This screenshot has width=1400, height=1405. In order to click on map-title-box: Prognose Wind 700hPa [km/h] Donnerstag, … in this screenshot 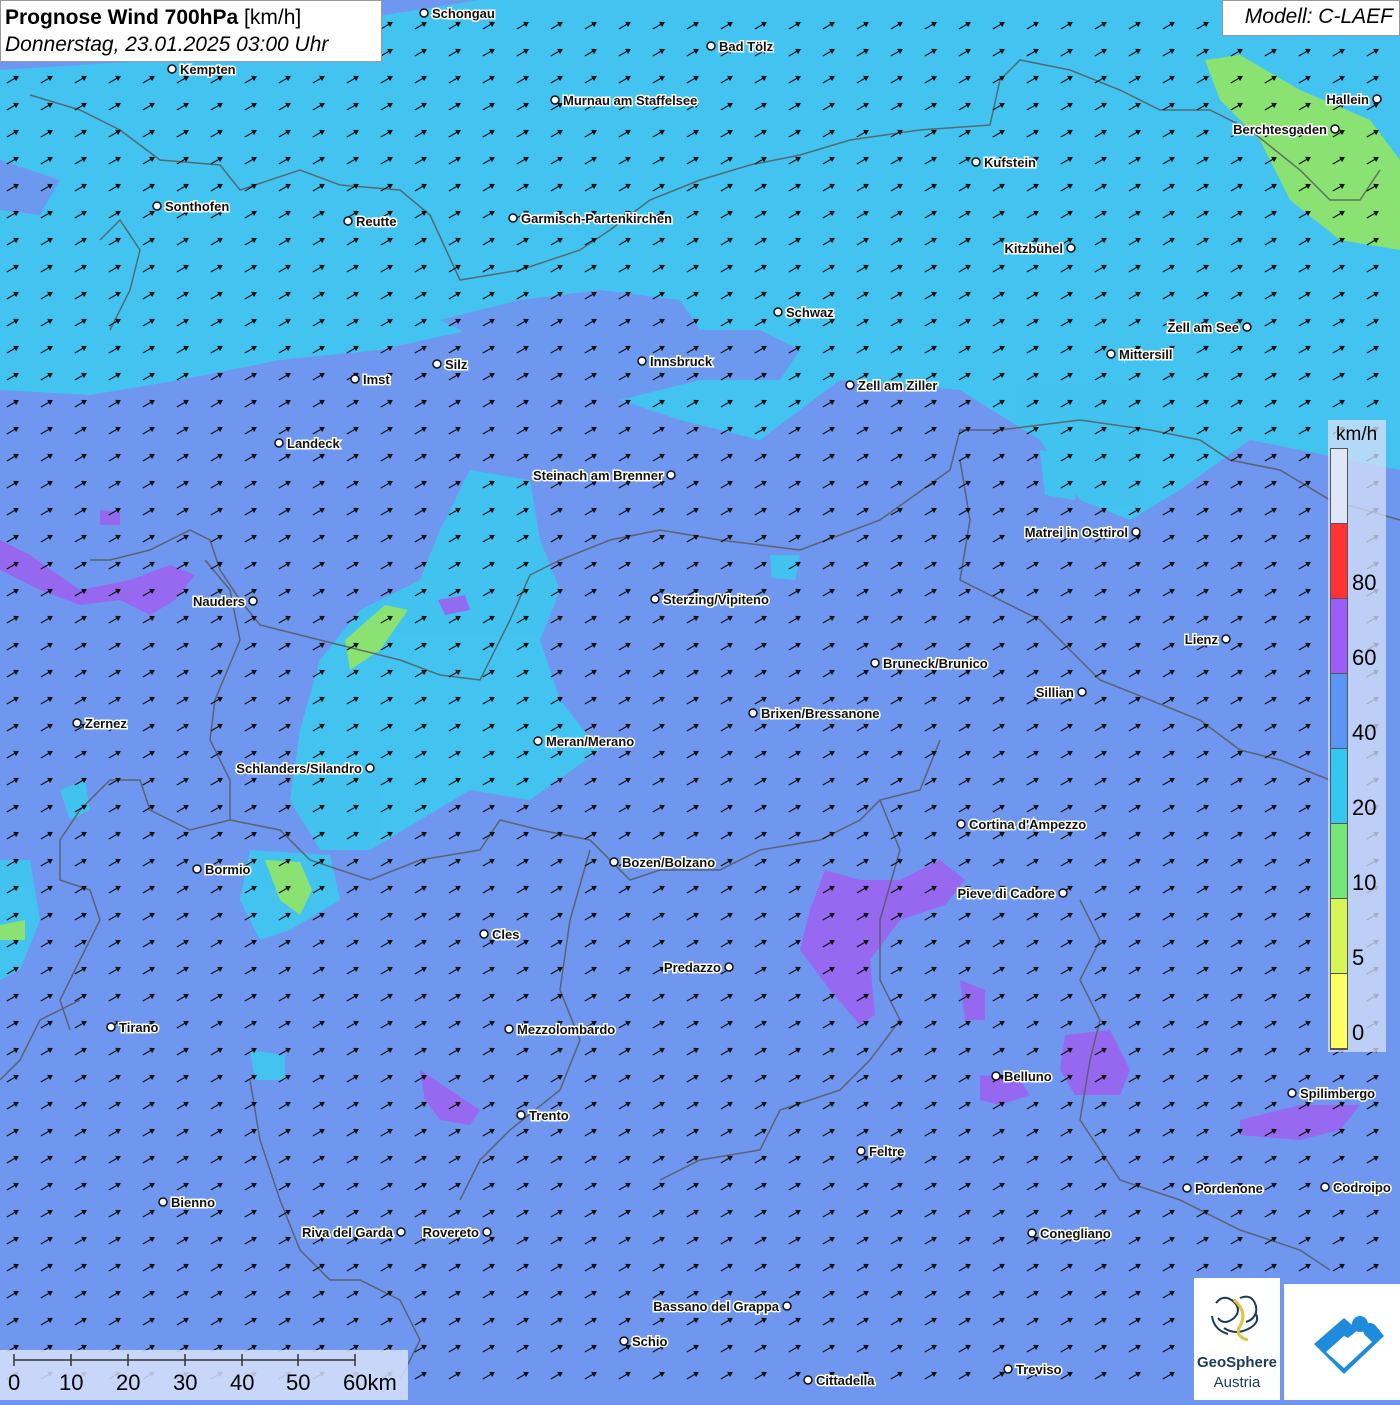, I will do `click(191, 31)`.